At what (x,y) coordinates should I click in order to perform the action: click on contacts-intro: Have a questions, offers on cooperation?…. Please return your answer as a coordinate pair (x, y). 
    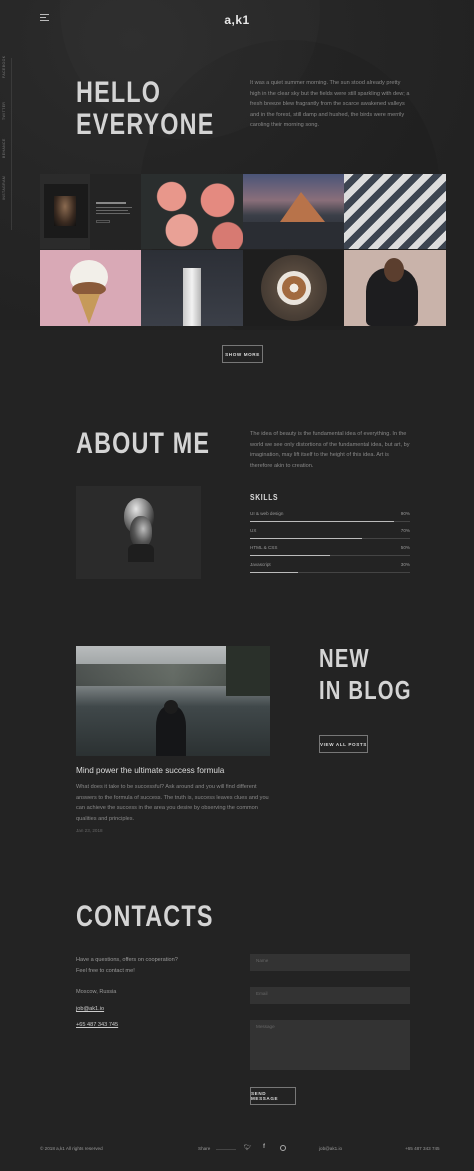
    Looking at the image, I should click on (127, 966).